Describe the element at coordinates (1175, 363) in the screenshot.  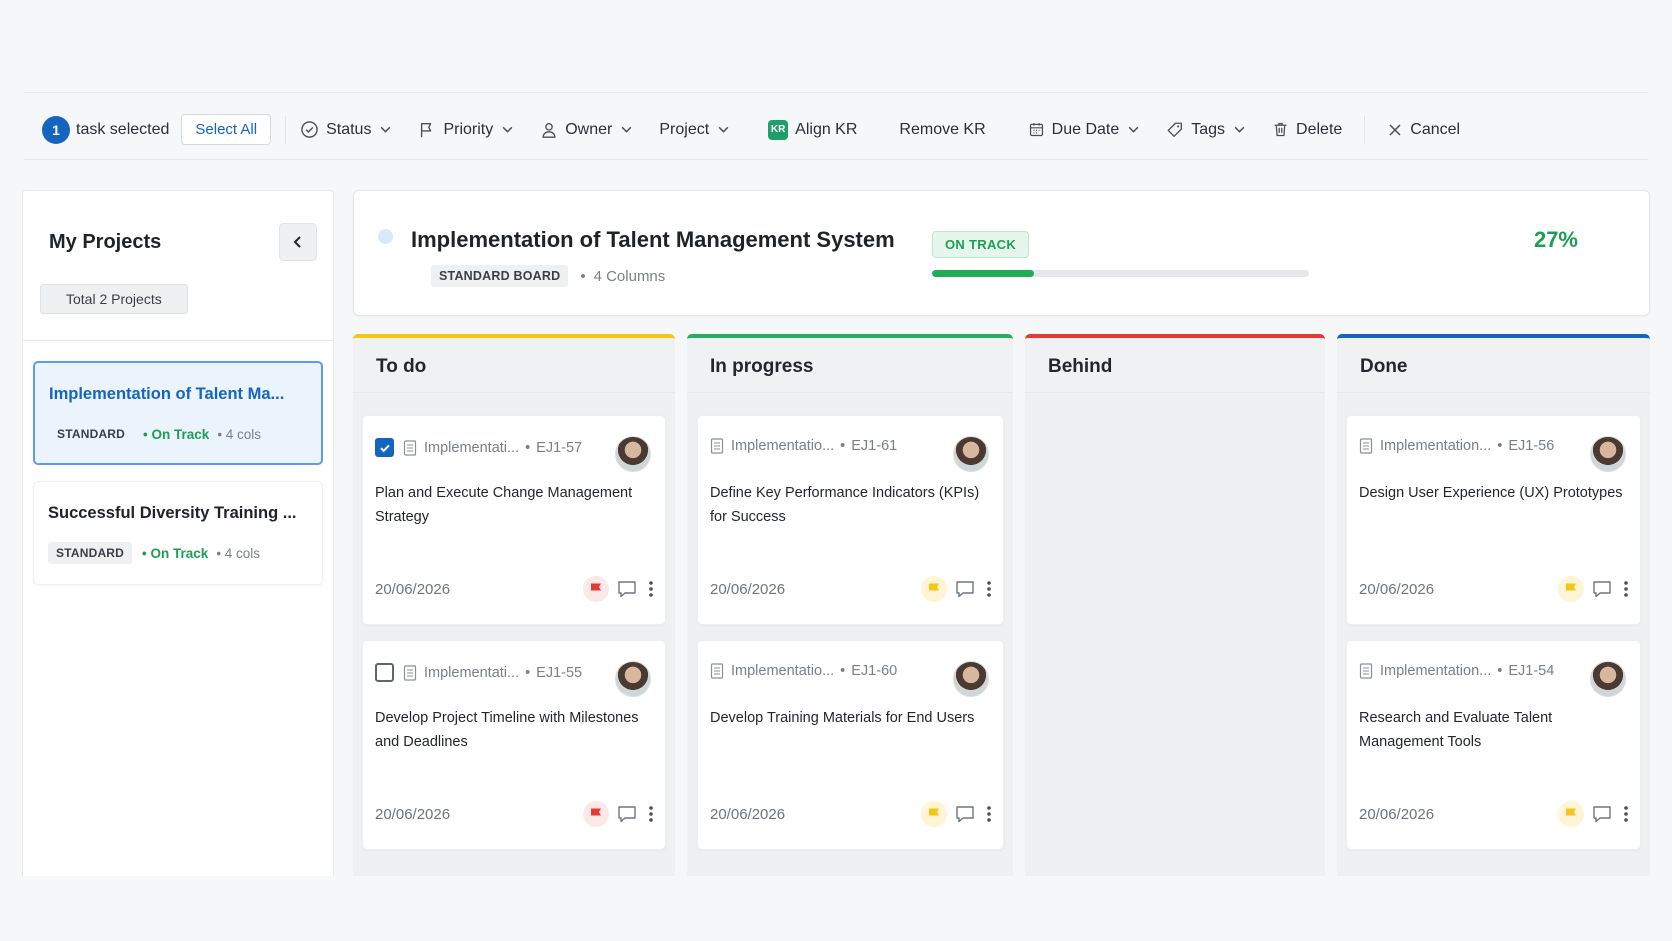
I see `column-header: Behind` at that location.